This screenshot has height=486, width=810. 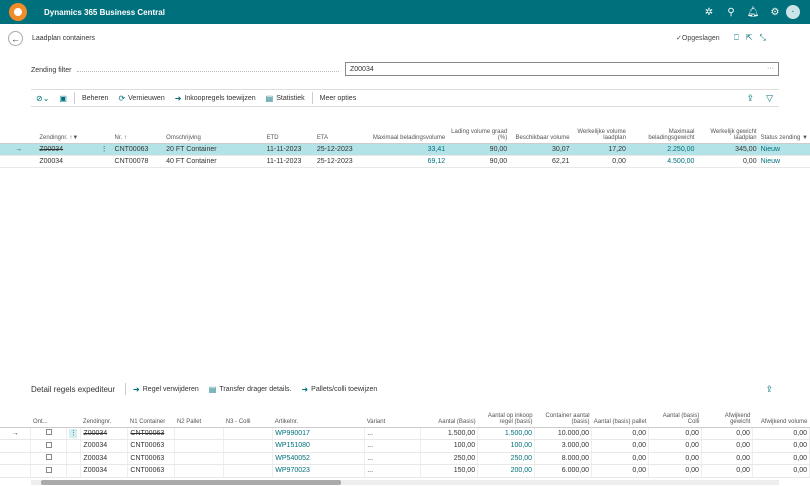 What do you see at coordinates (338, 98) in the screenshot?
I see `meer-opties-button: Meer opties` at bounding box center [338, 98].